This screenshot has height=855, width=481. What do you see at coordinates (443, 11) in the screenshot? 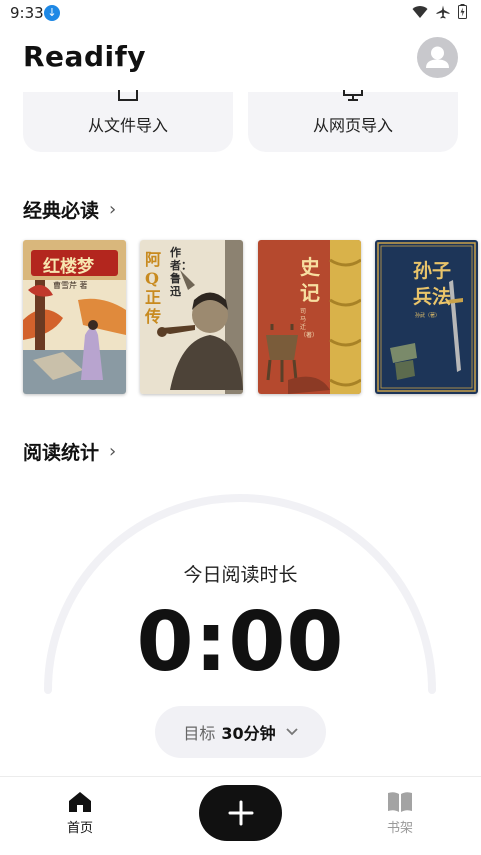
I see `airplane-icon` at bounding box center [443, 11].